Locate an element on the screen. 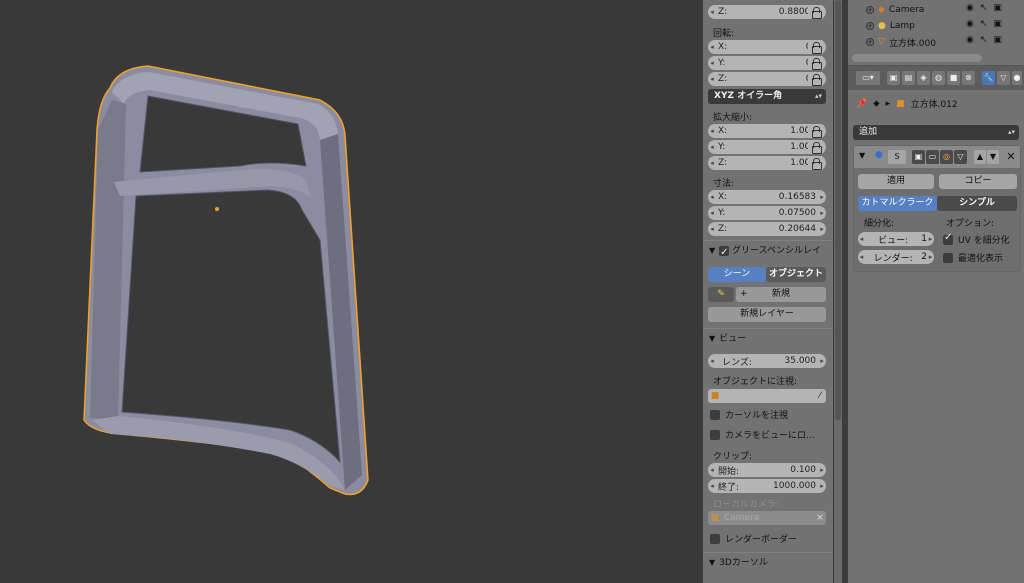  breadcrumb: 📌 ⬥ ▸ ■ 立方体.012 is located at coordinates (907, 104).